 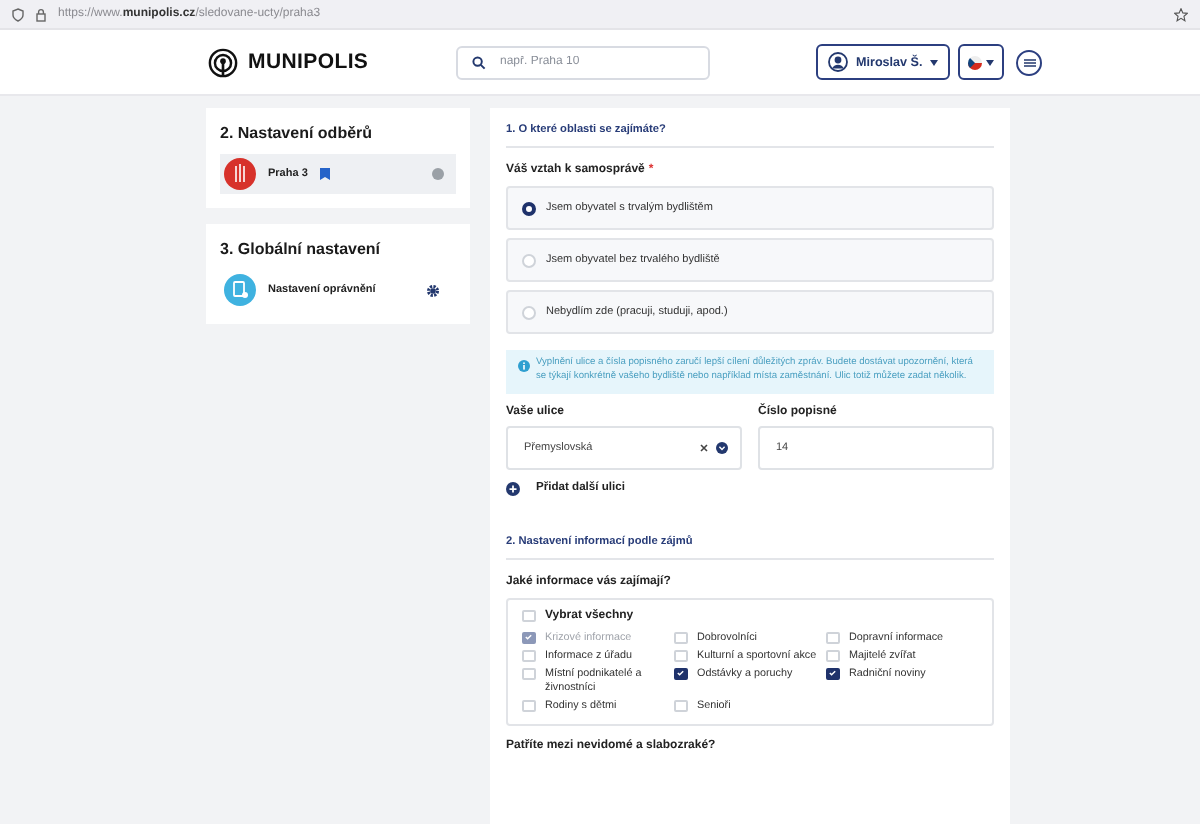 I want to click on dropdown-icon, so click(x=722, y=447).